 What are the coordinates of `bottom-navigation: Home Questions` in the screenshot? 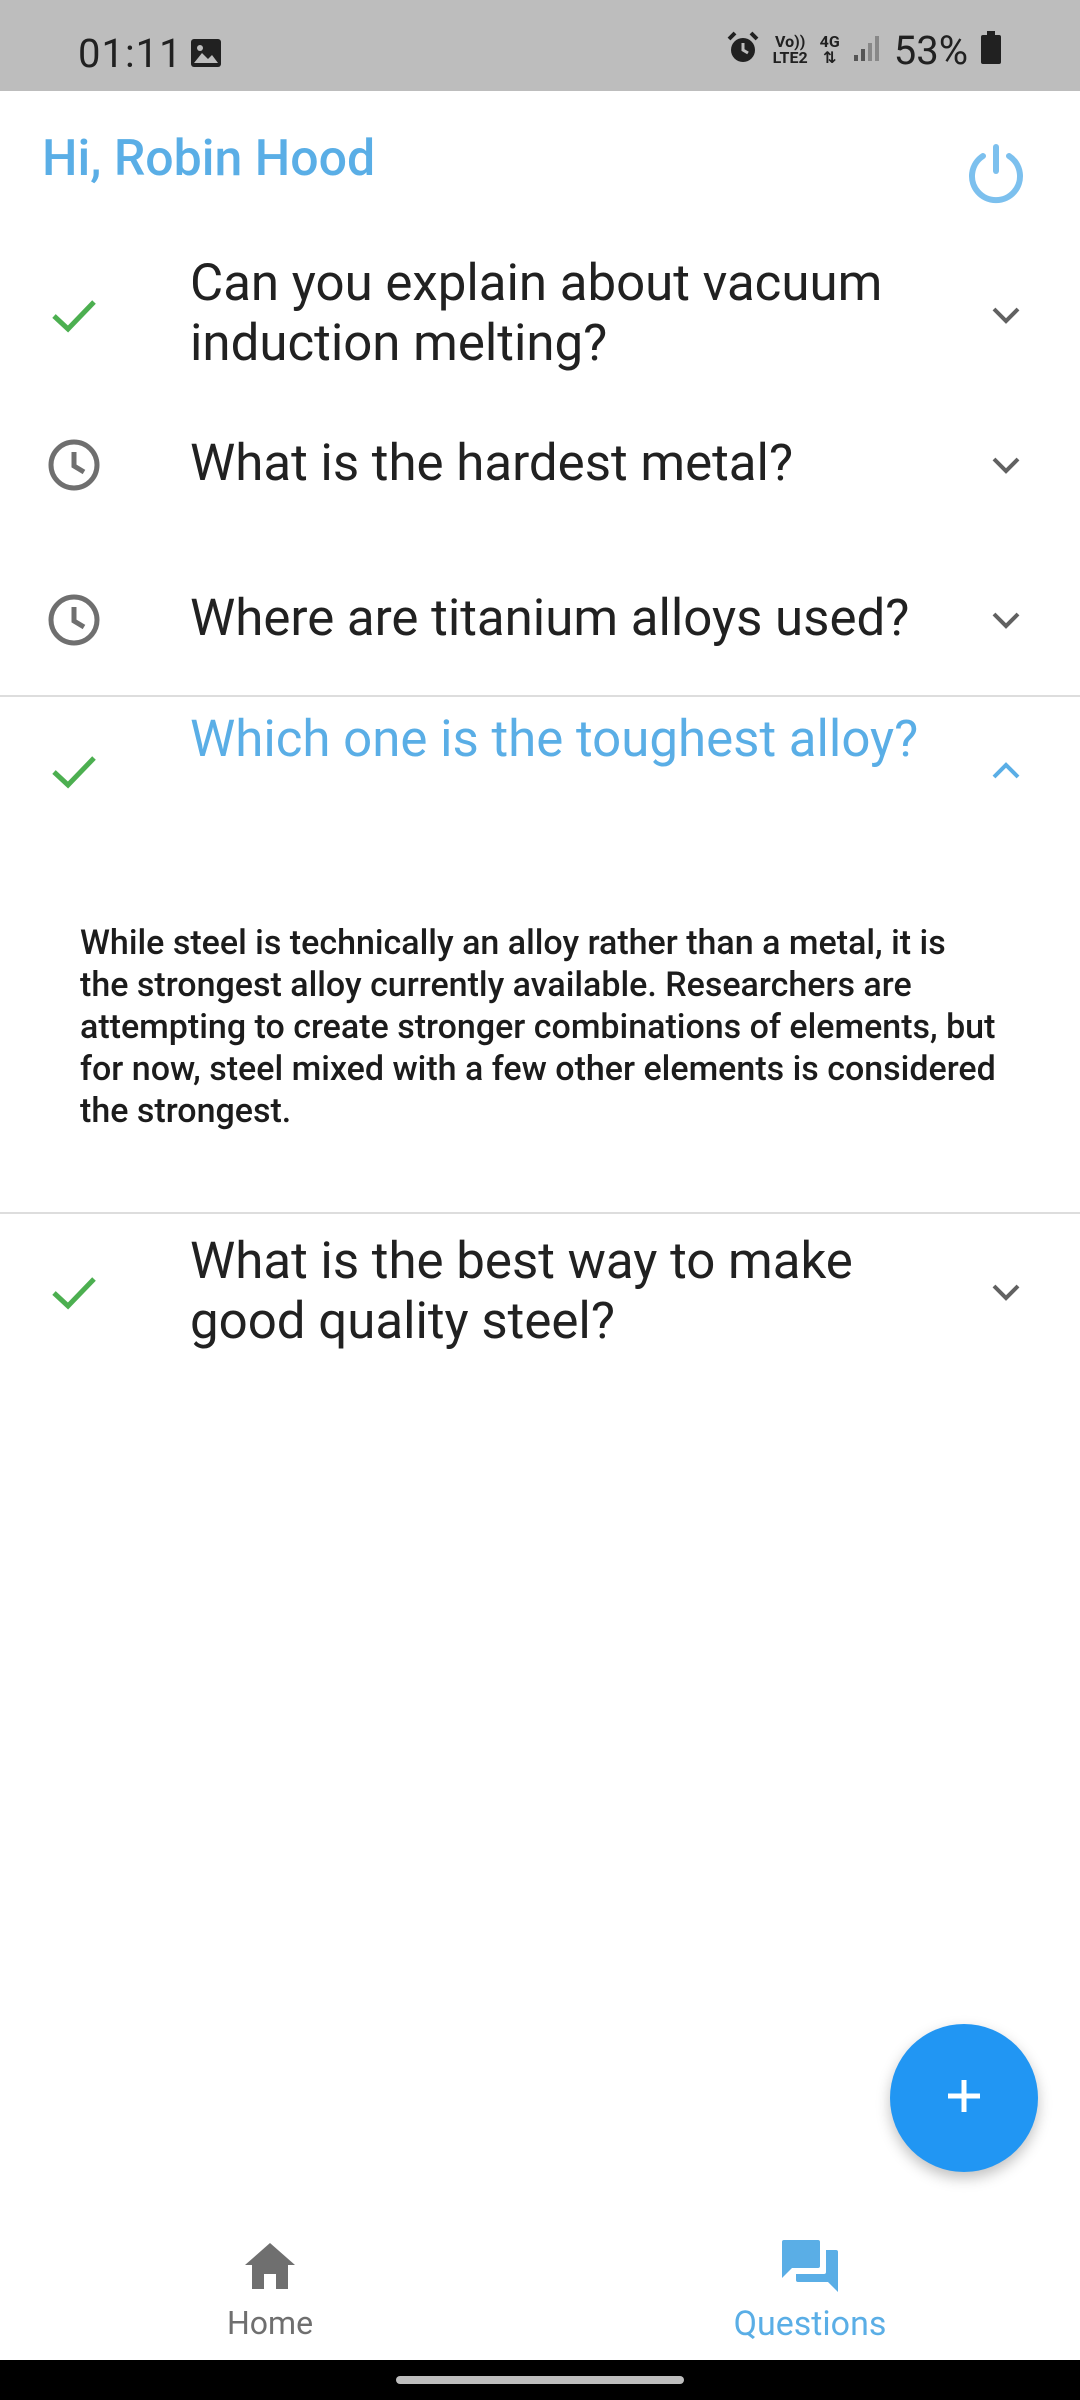 It's located at (540, 2283).